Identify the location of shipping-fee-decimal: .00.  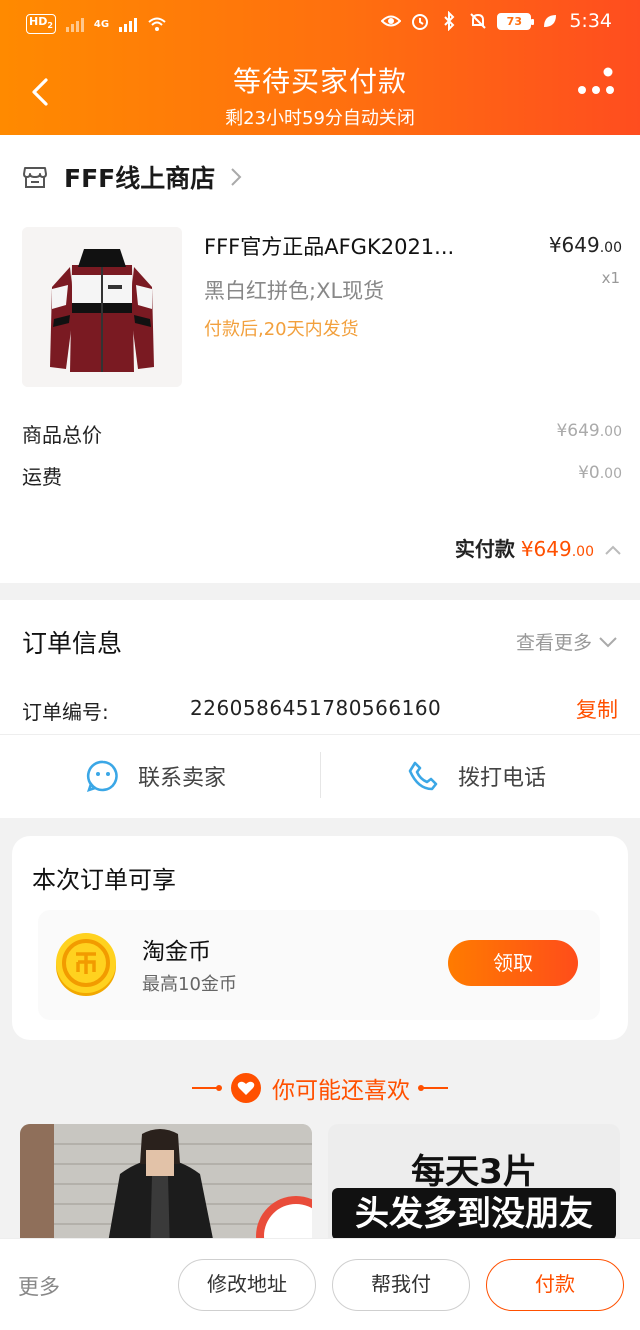
(610, 474).